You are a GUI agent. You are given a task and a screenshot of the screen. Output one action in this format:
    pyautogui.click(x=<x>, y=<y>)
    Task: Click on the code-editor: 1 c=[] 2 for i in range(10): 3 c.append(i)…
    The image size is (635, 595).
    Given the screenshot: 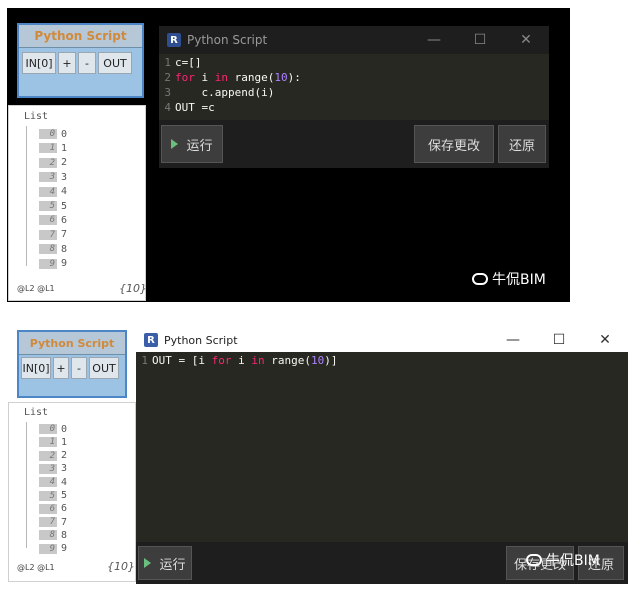 What is the action you would take?
    pyautogui.click(x=354, y=87)
    